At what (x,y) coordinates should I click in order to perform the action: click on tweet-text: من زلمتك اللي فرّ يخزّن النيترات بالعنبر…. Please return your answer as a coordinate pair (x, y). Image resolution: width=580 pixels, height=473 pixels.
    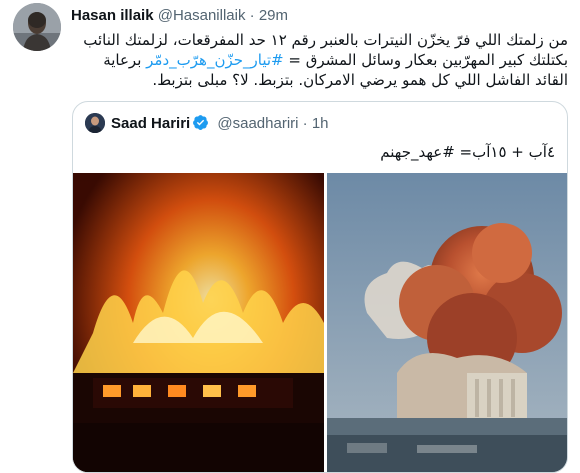
    Looking at the image, I should click on (320, 60).